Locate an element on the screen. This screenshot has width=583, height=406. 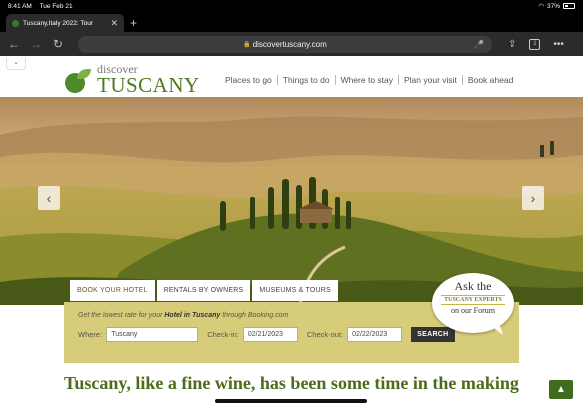
lock-icon: 🔒 is located at coordinates (247, 44).